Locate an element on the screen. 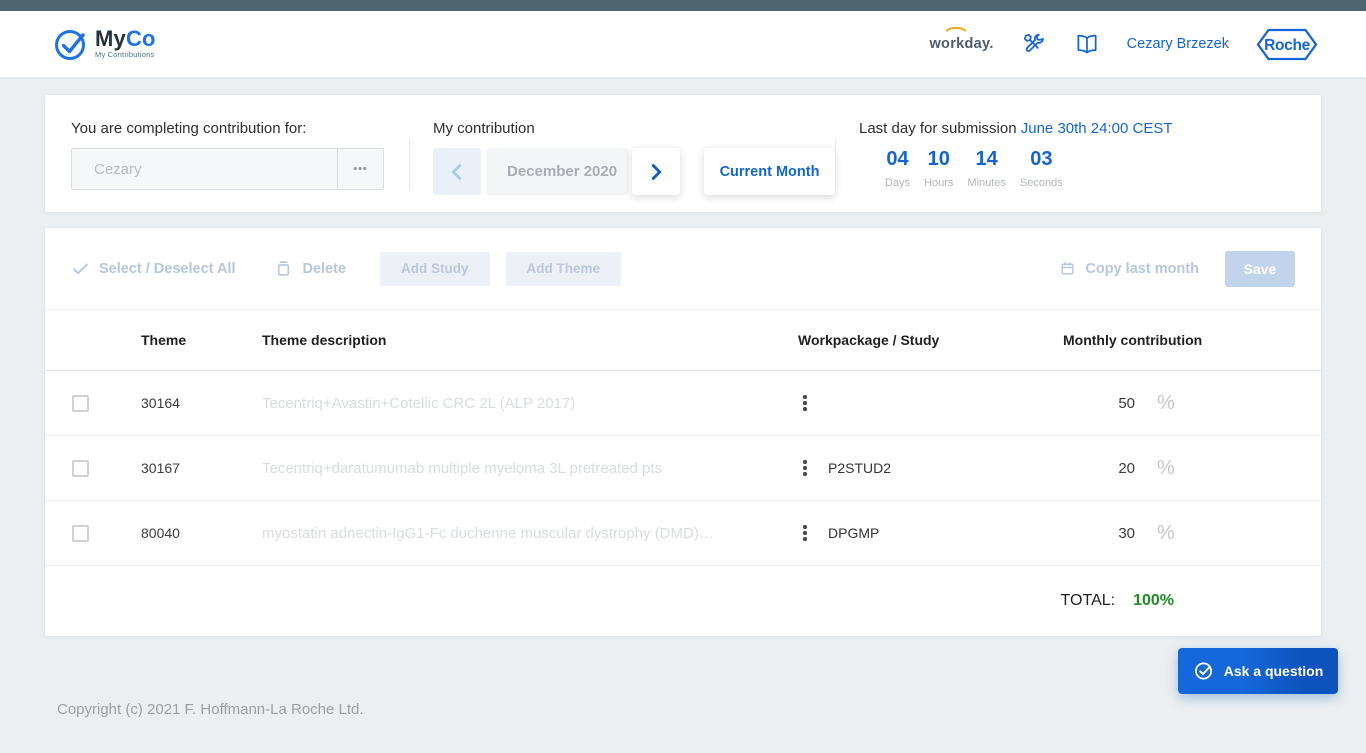  app-title: MyCo is located at coordinates (125, 38).